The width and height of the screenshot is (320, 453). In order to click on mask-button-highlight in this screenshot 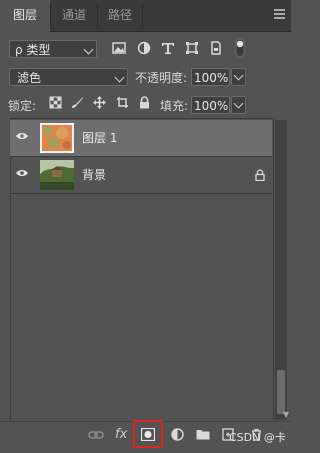, I will do `click(148, 434)`.